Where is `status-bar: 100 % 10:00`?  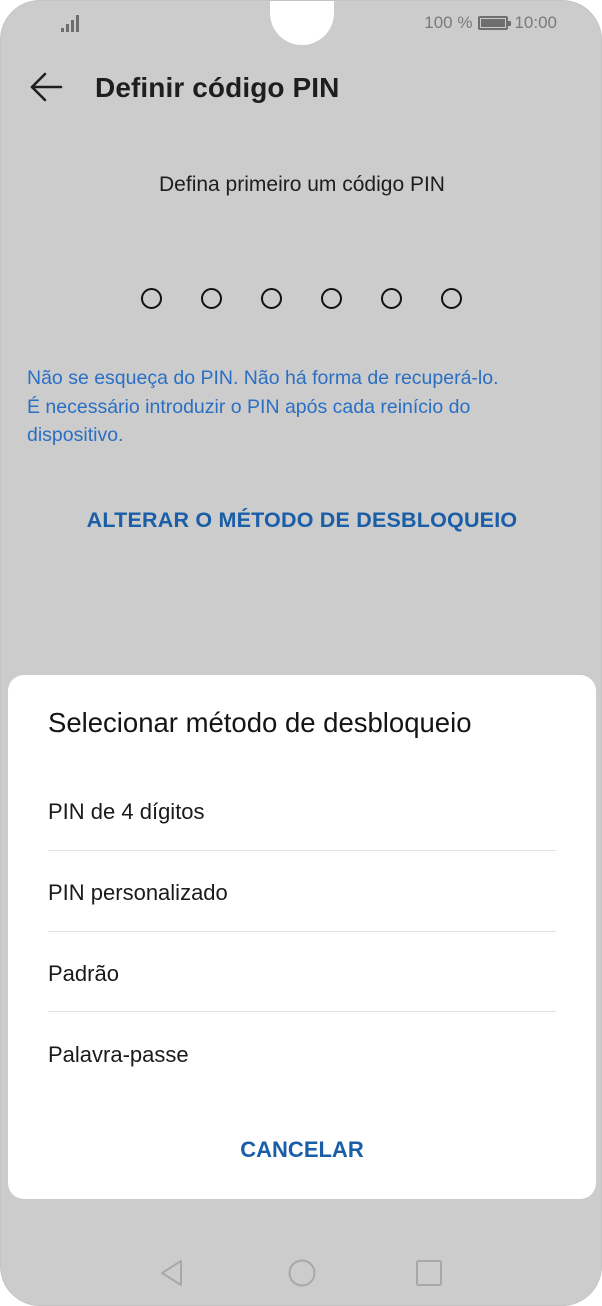
status-bar: 100 % 10:00 is located at coordinates (301, 23).